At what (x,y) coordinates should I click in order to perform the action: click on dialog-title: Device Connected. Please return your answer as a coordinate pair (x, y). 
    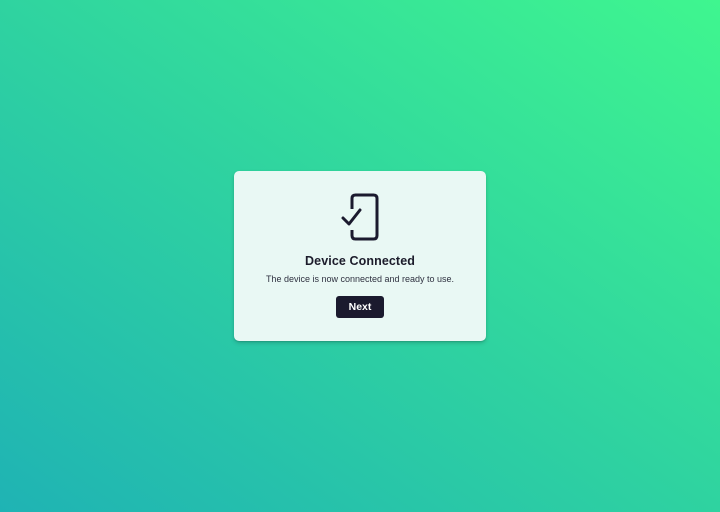
    Looking at the image, I should click on (360, 261).